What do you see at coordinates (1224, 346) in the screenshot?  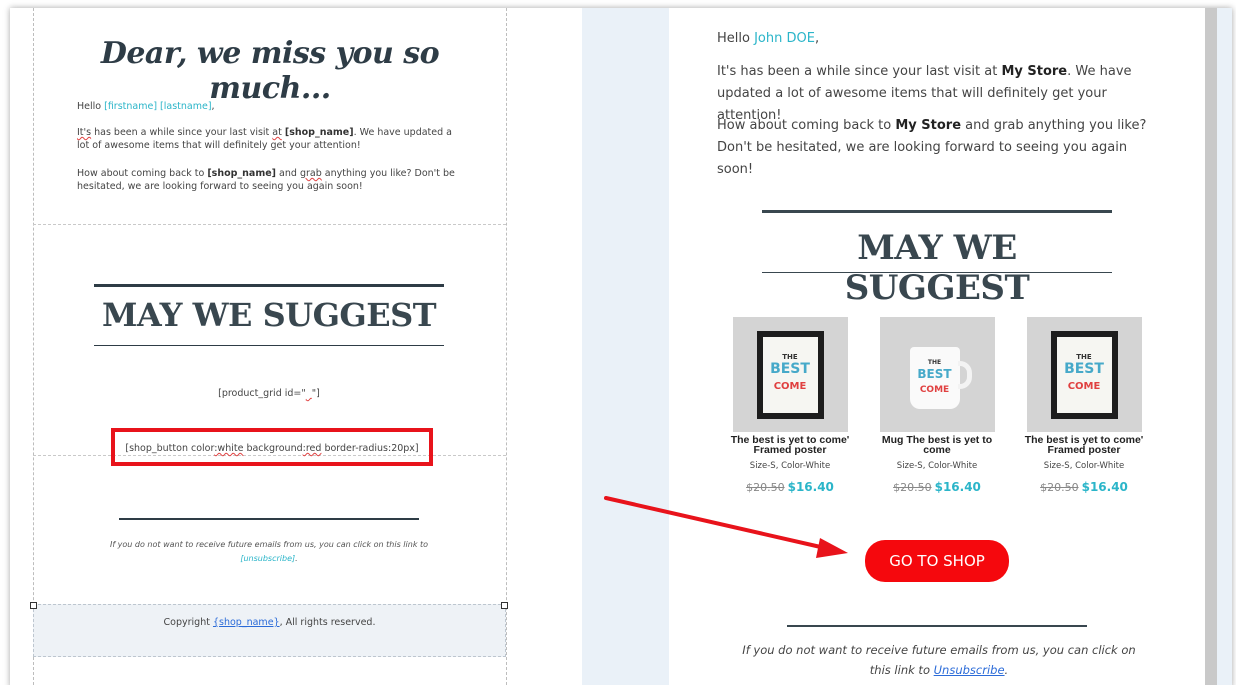 I see `scrollbar-gutter` at bounding box center [1224, 346].